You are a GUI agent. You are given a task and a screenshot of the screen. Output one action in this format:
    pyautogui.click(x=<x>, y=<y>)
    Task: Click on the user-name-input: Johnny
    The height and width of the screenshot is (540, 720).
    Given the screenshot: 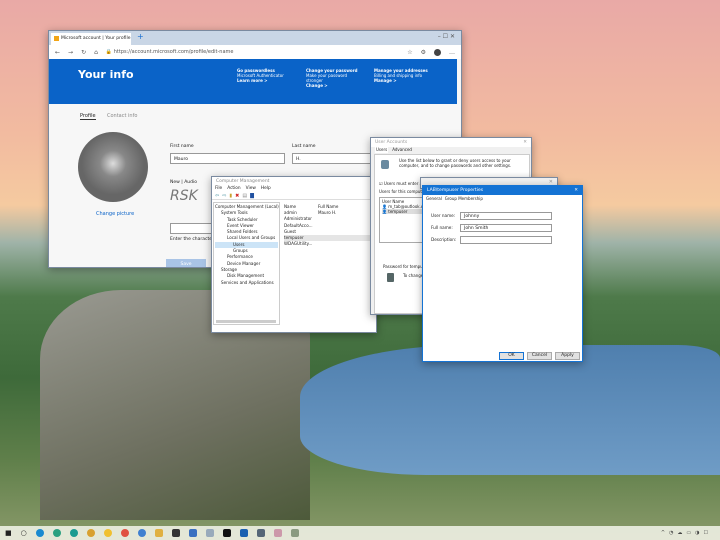 What is the action you would take?
    pyautogui.click(x=506, y=216)
    